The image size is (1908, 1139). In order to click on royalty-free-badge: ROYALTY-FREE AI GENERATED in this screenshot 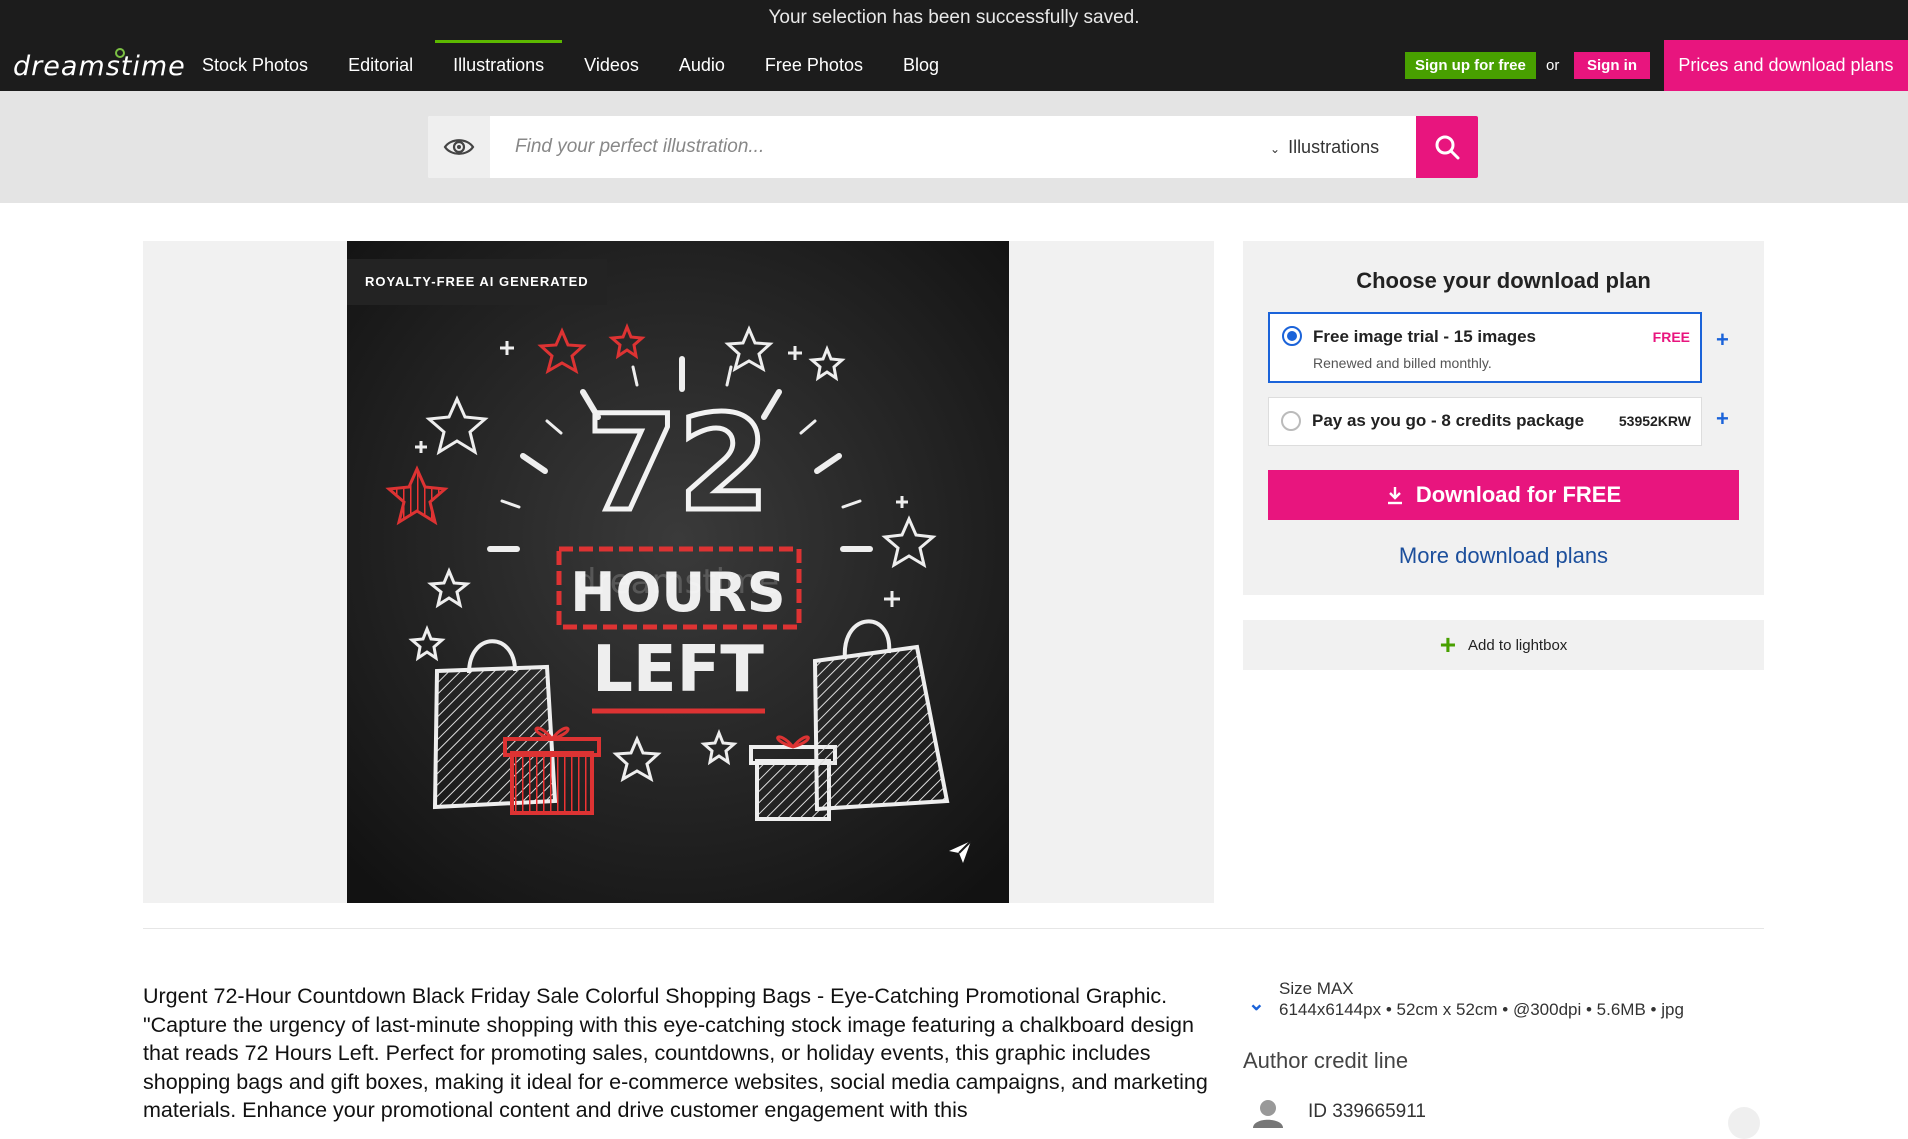, I will do `click(477, 282)`.